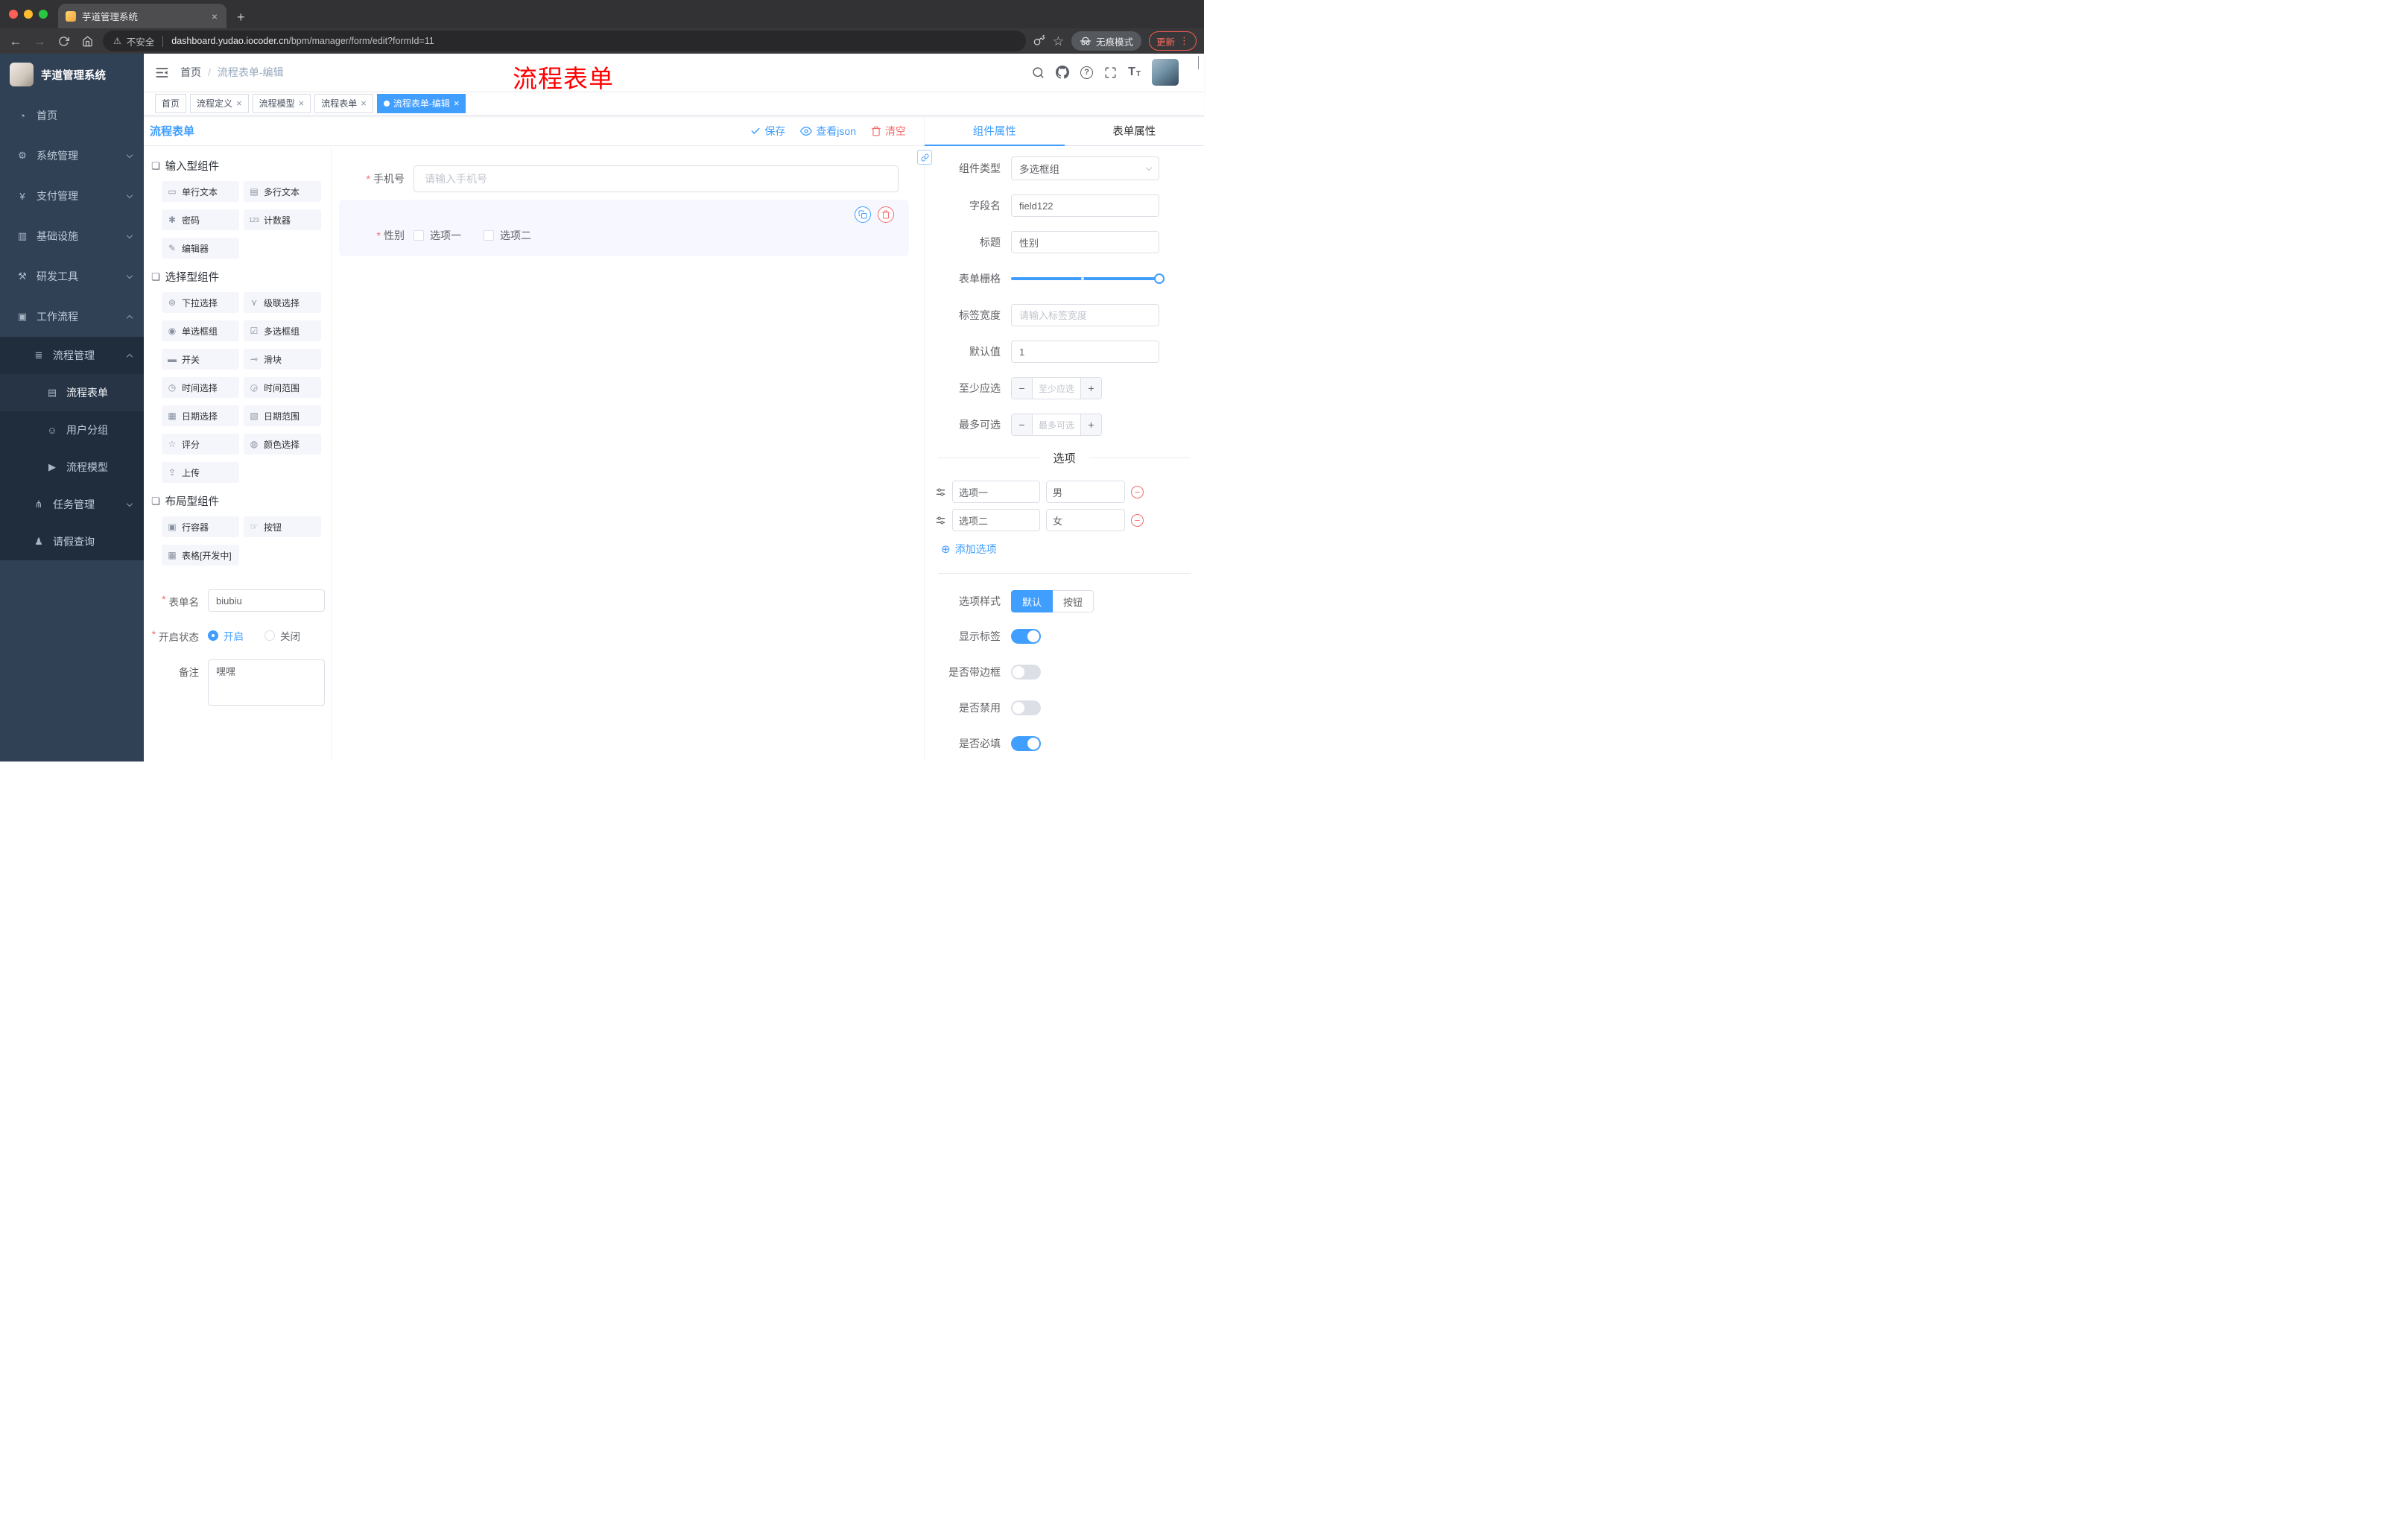 This screenshot has width=2408, height=1523. What do you see at coordinates (343, 103) in the screenshot?
I see `tag-process-form: 流程表单 ×` at bounding box center [343, 103].